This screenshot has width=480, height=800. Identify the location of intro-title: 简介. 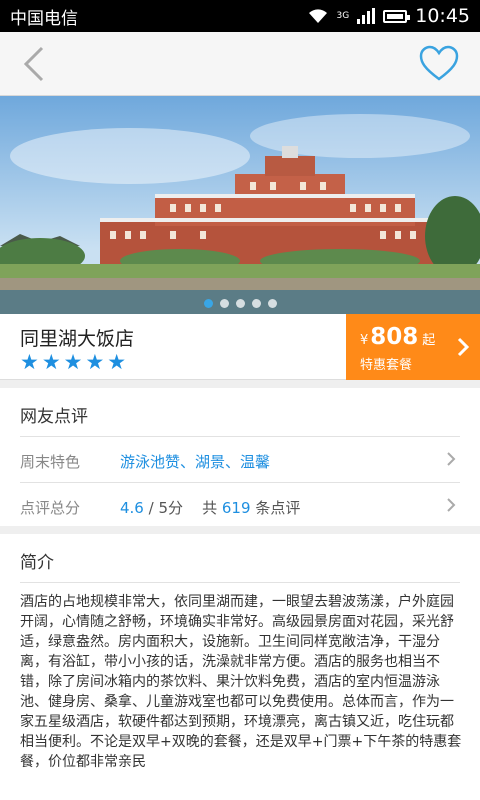
(37, 563).